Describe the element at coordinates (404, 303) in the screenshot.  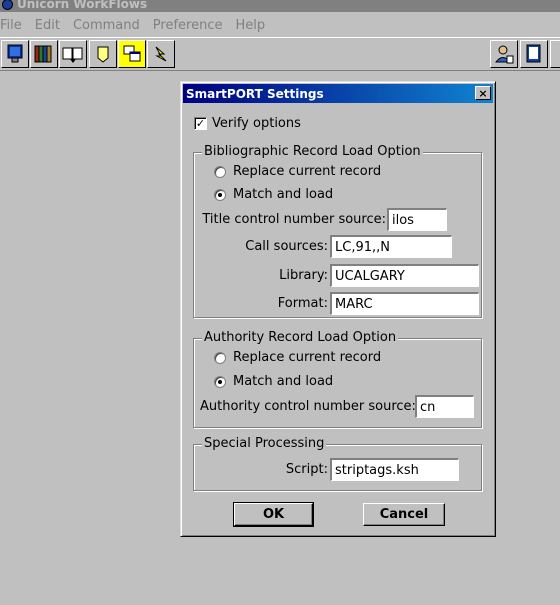
I see `format-field: MARC` at that location.